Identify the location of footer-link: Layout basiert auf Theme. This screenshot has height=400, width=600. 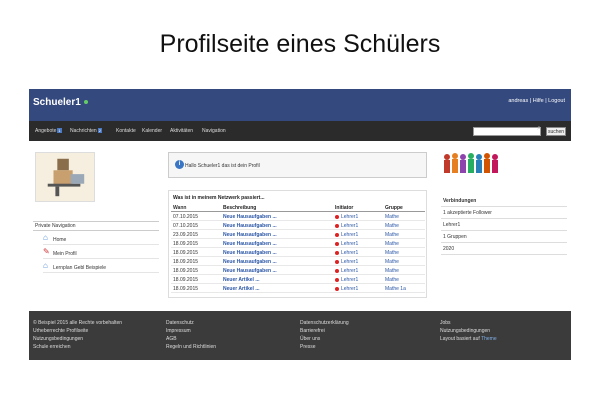
(468, 339).